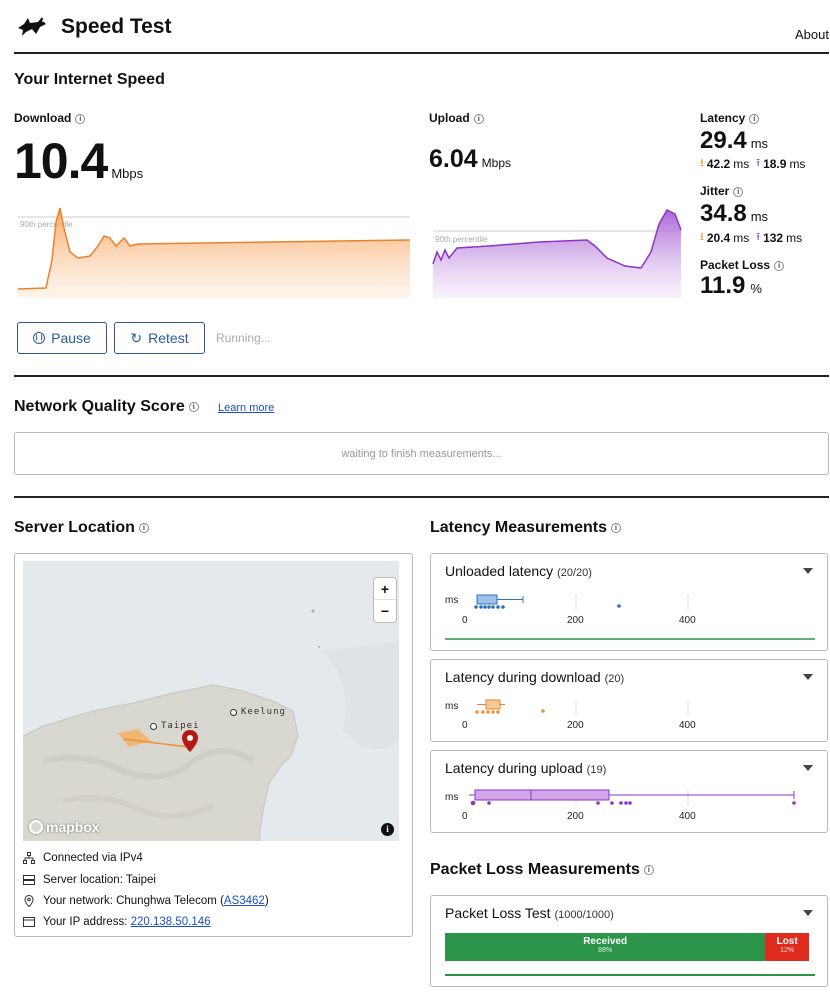 The image size is (830, 995). What do you see at coordinates (461, 239) in the screenshot?
I see `upload-percentile-label: 90th percentile` at bounding box center [461, 239].